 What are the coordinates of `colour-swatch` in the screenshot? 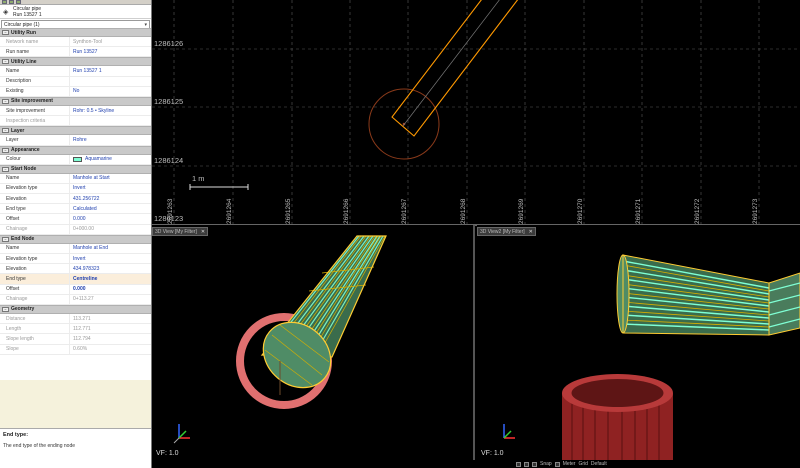 It's located at (77, 159).